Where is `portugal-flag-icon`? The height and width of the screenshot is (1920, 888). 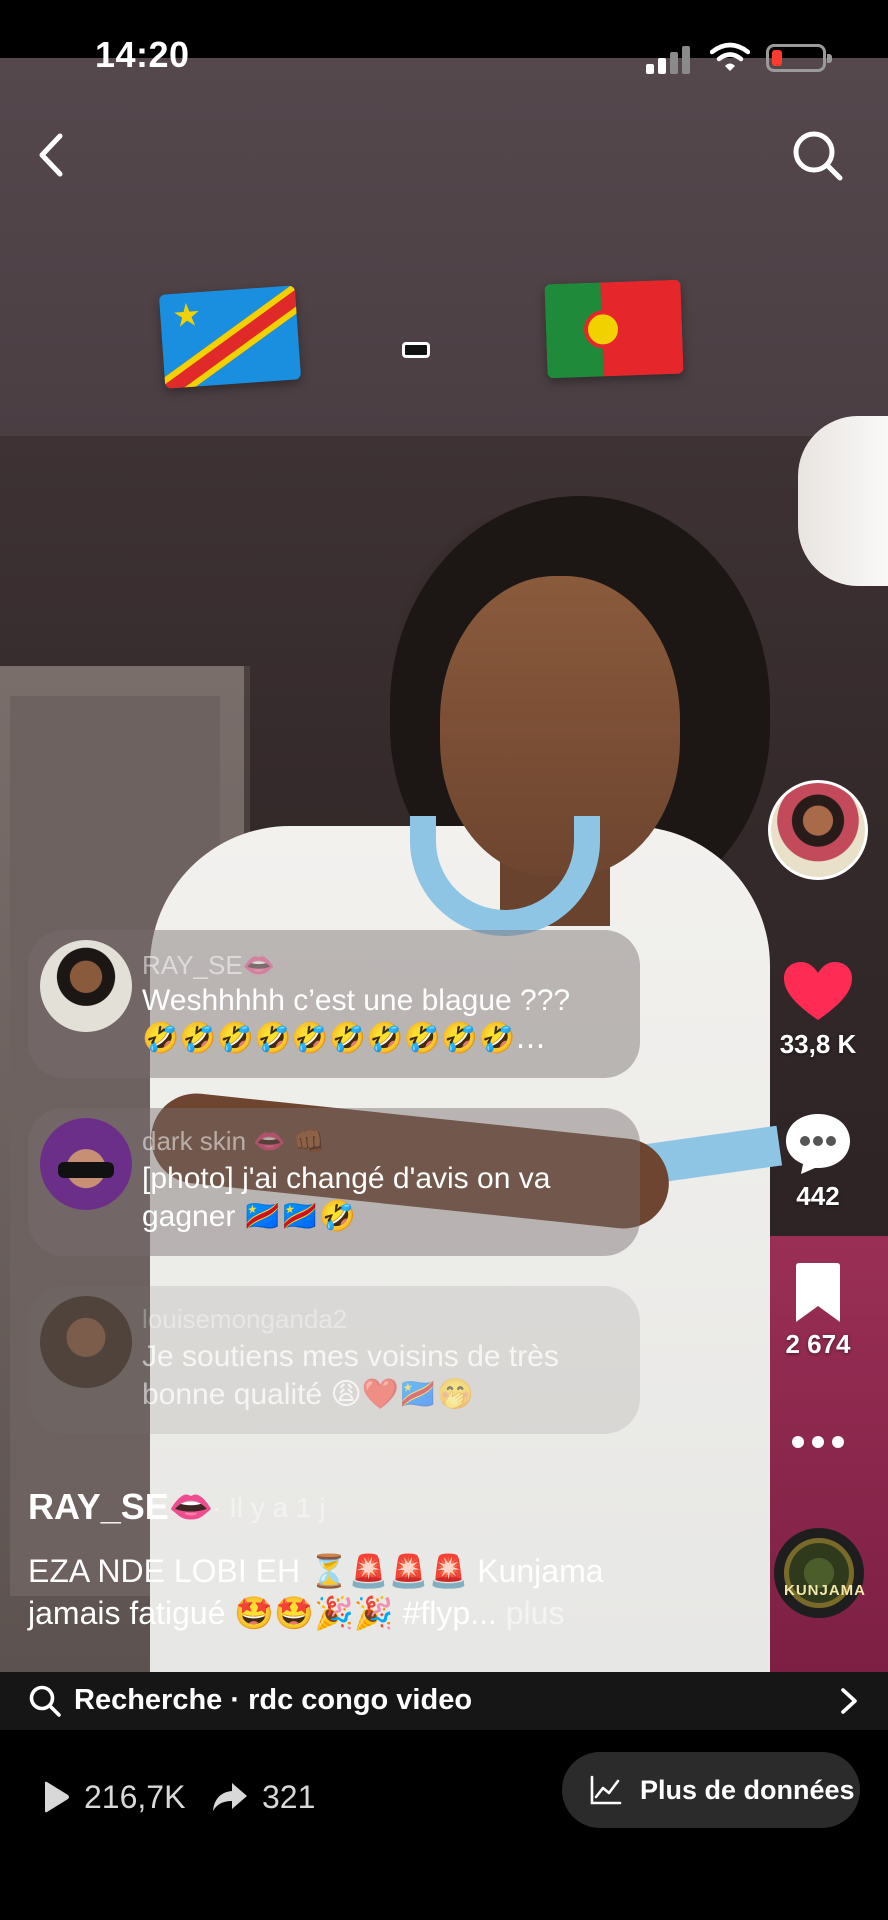
portugal-flag-icon is located at coordinates (614, 329).